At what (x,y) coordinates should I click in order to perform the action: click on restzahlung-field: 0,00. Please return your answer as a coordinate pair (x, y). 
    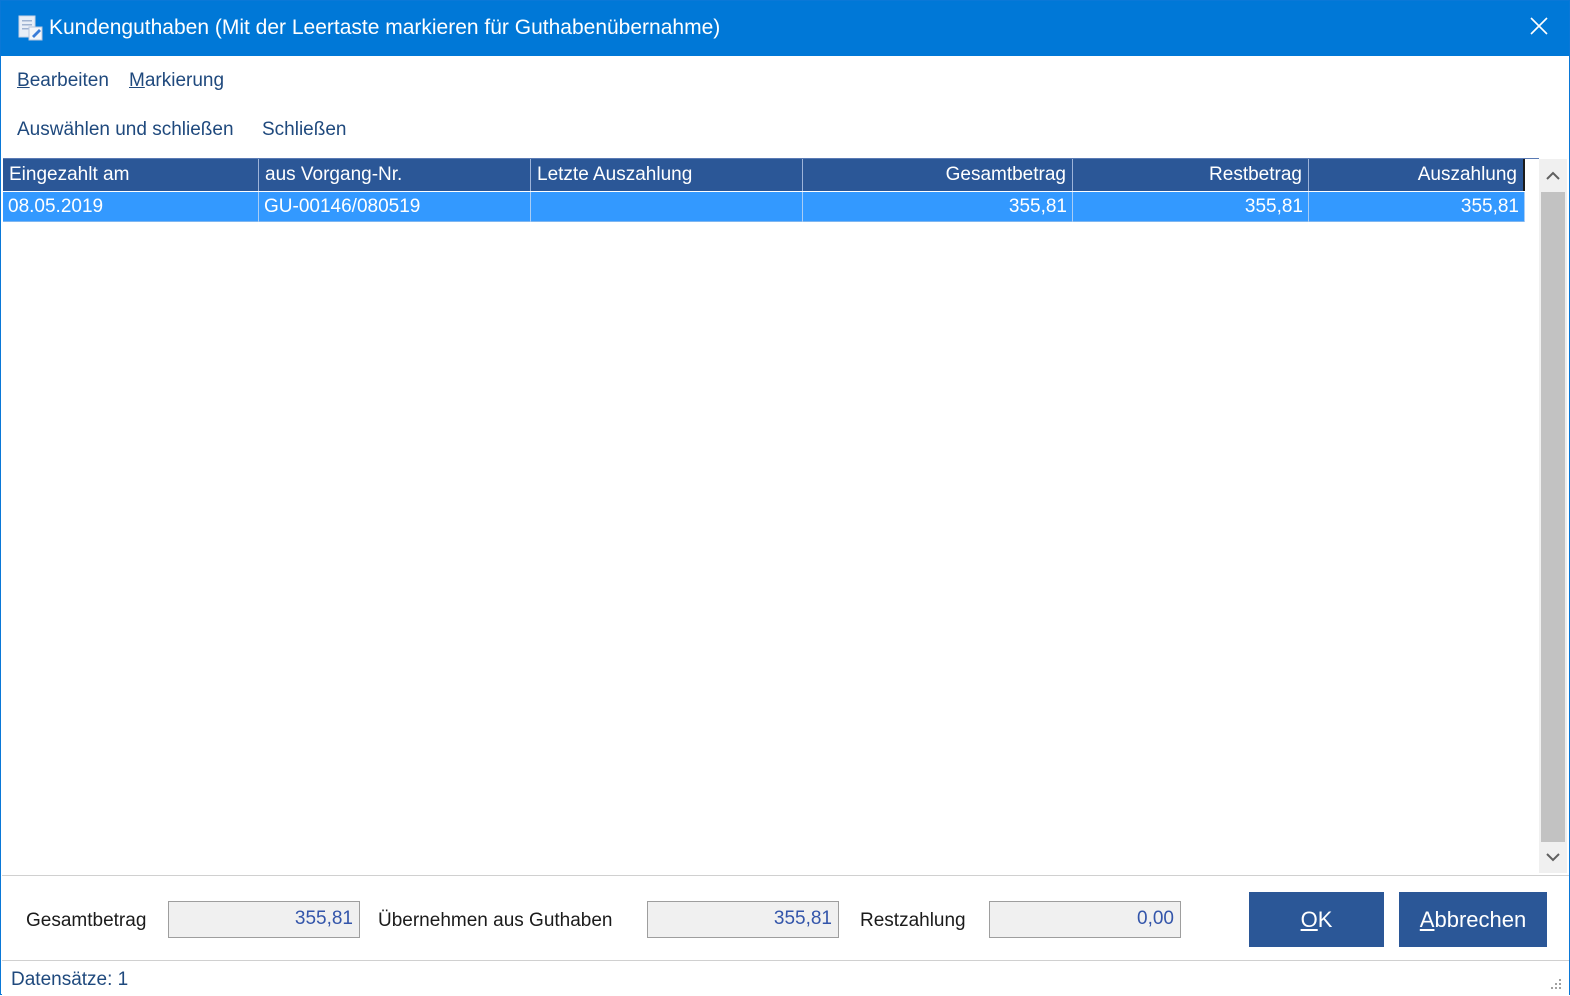
    Looking at the image, I should click on (1085, 919).